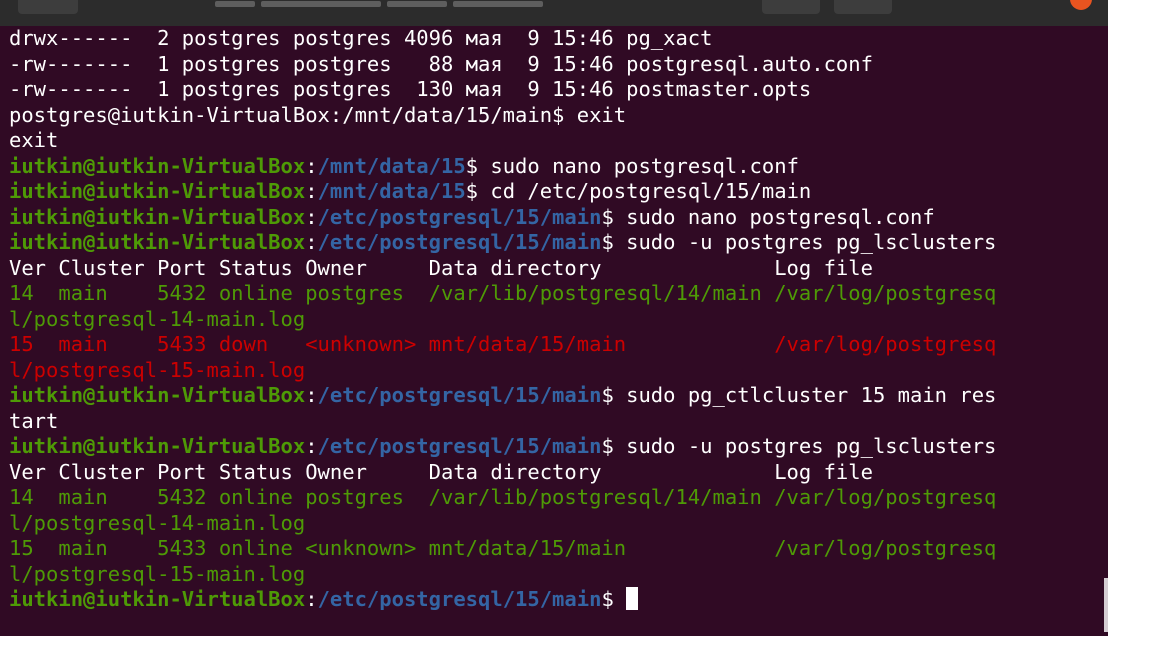  I want to click on window-title, so click(425, 3).